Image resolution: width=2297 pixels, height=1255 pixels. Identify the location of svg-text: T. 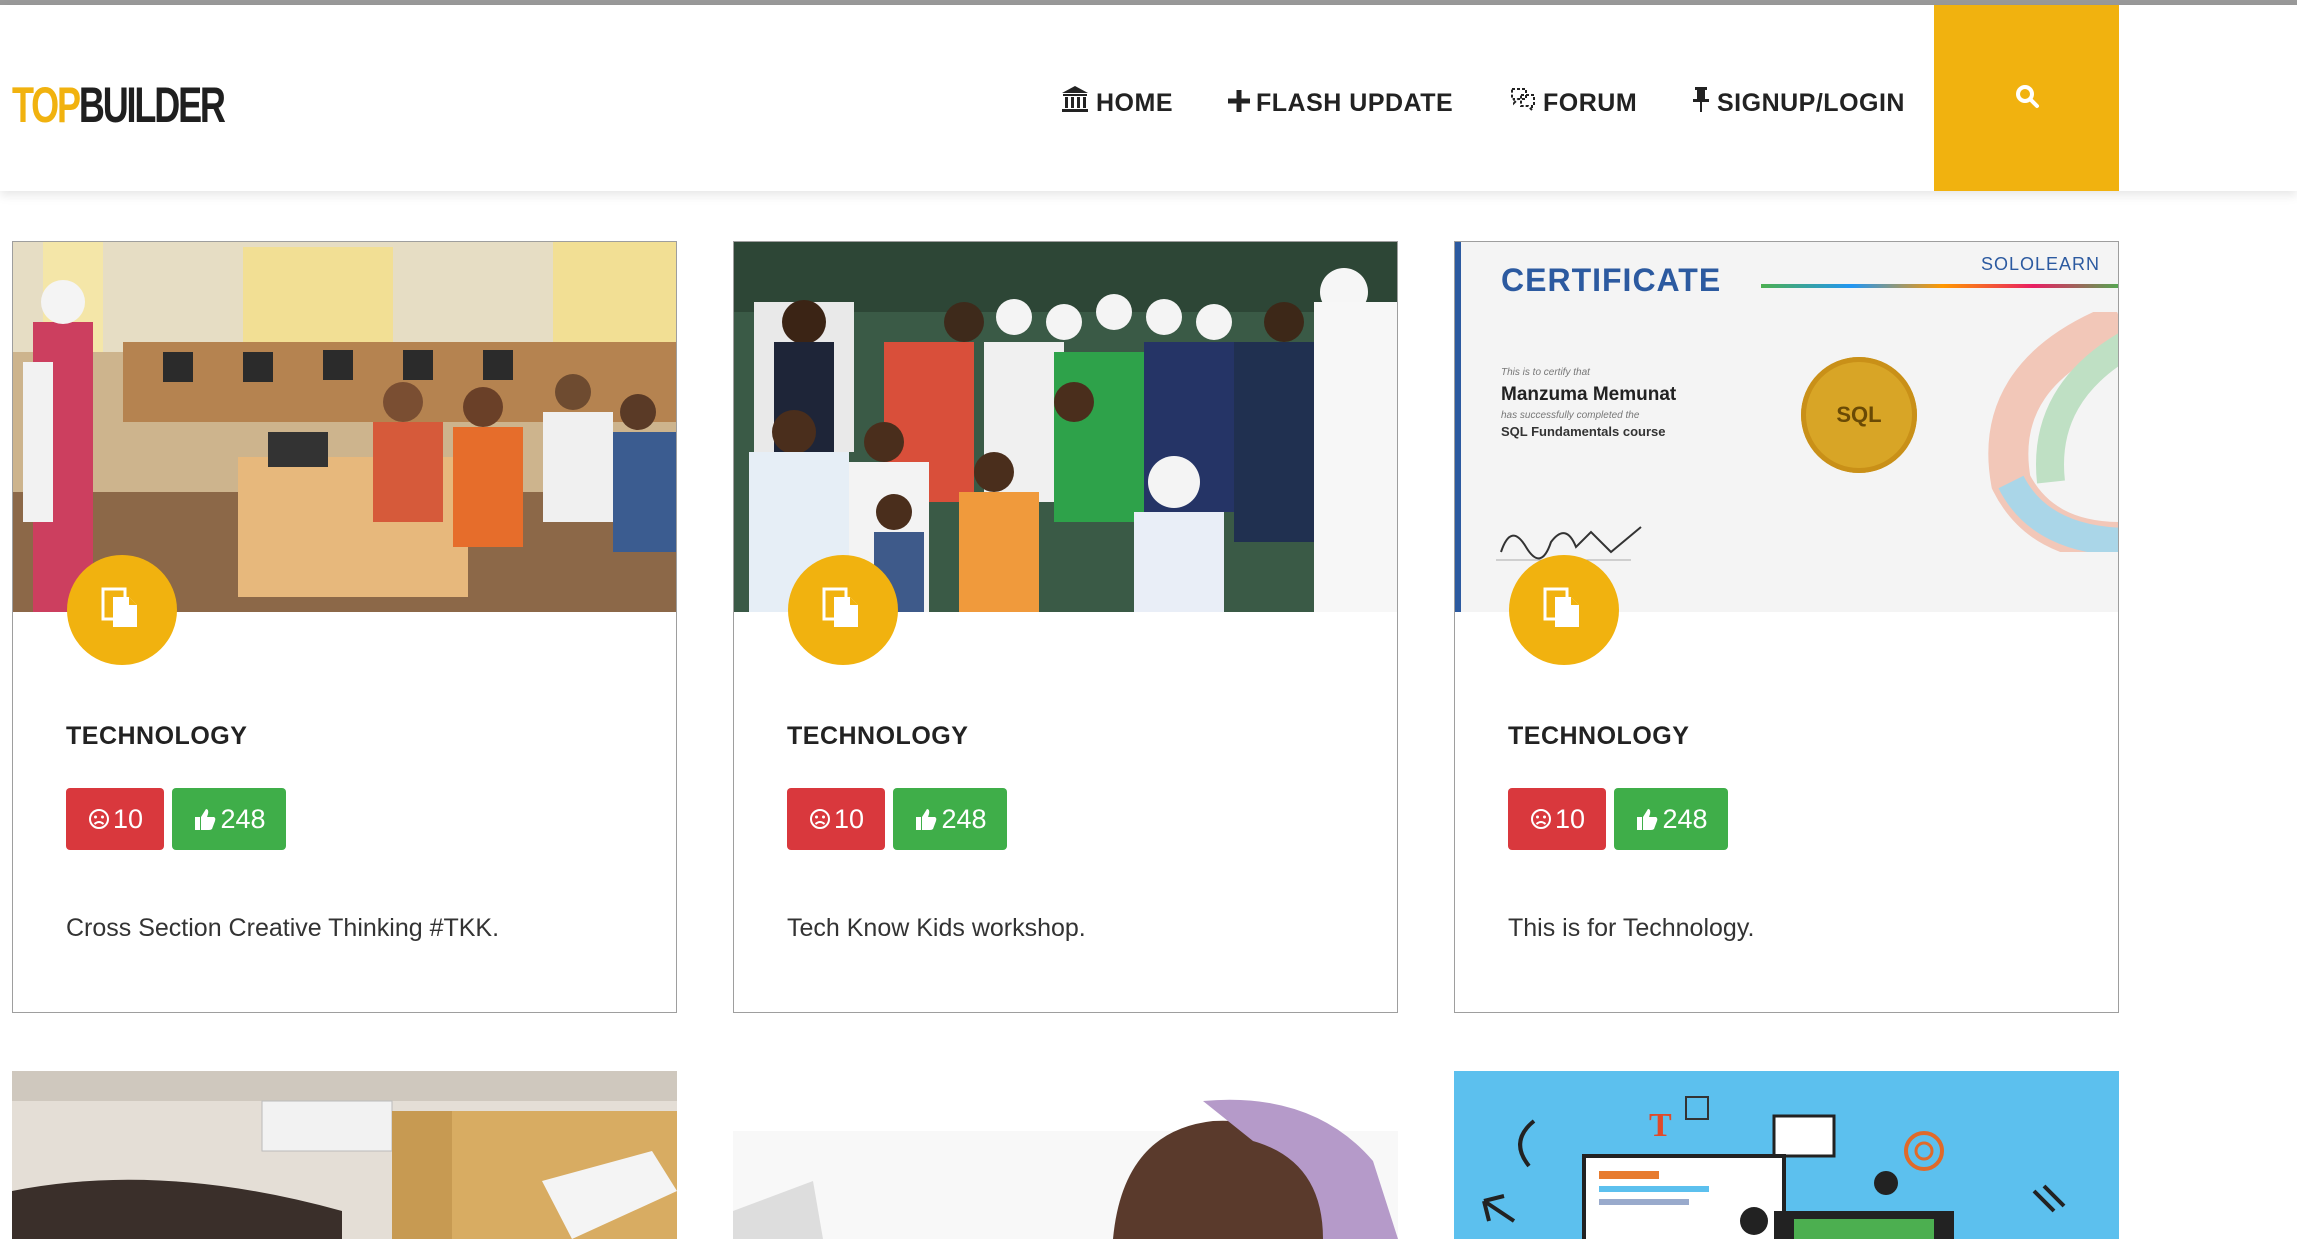
(1660, 1125).